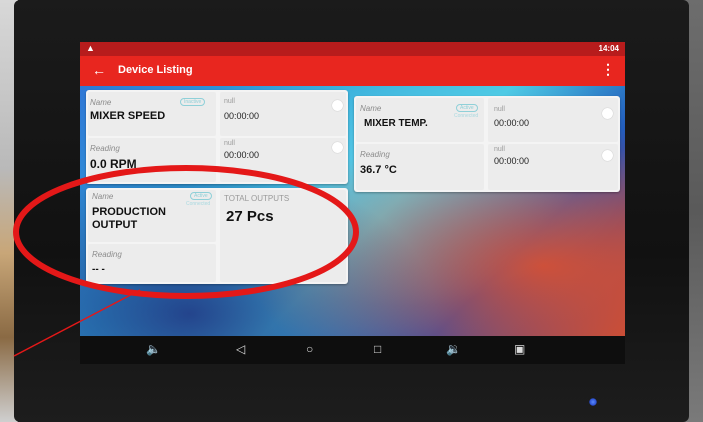 The width and height of the screenshot is (703, 422). Describe the element at coordinates (153, 349) in the screenshot. I see `volume-down-icon: 🔈` at that location.